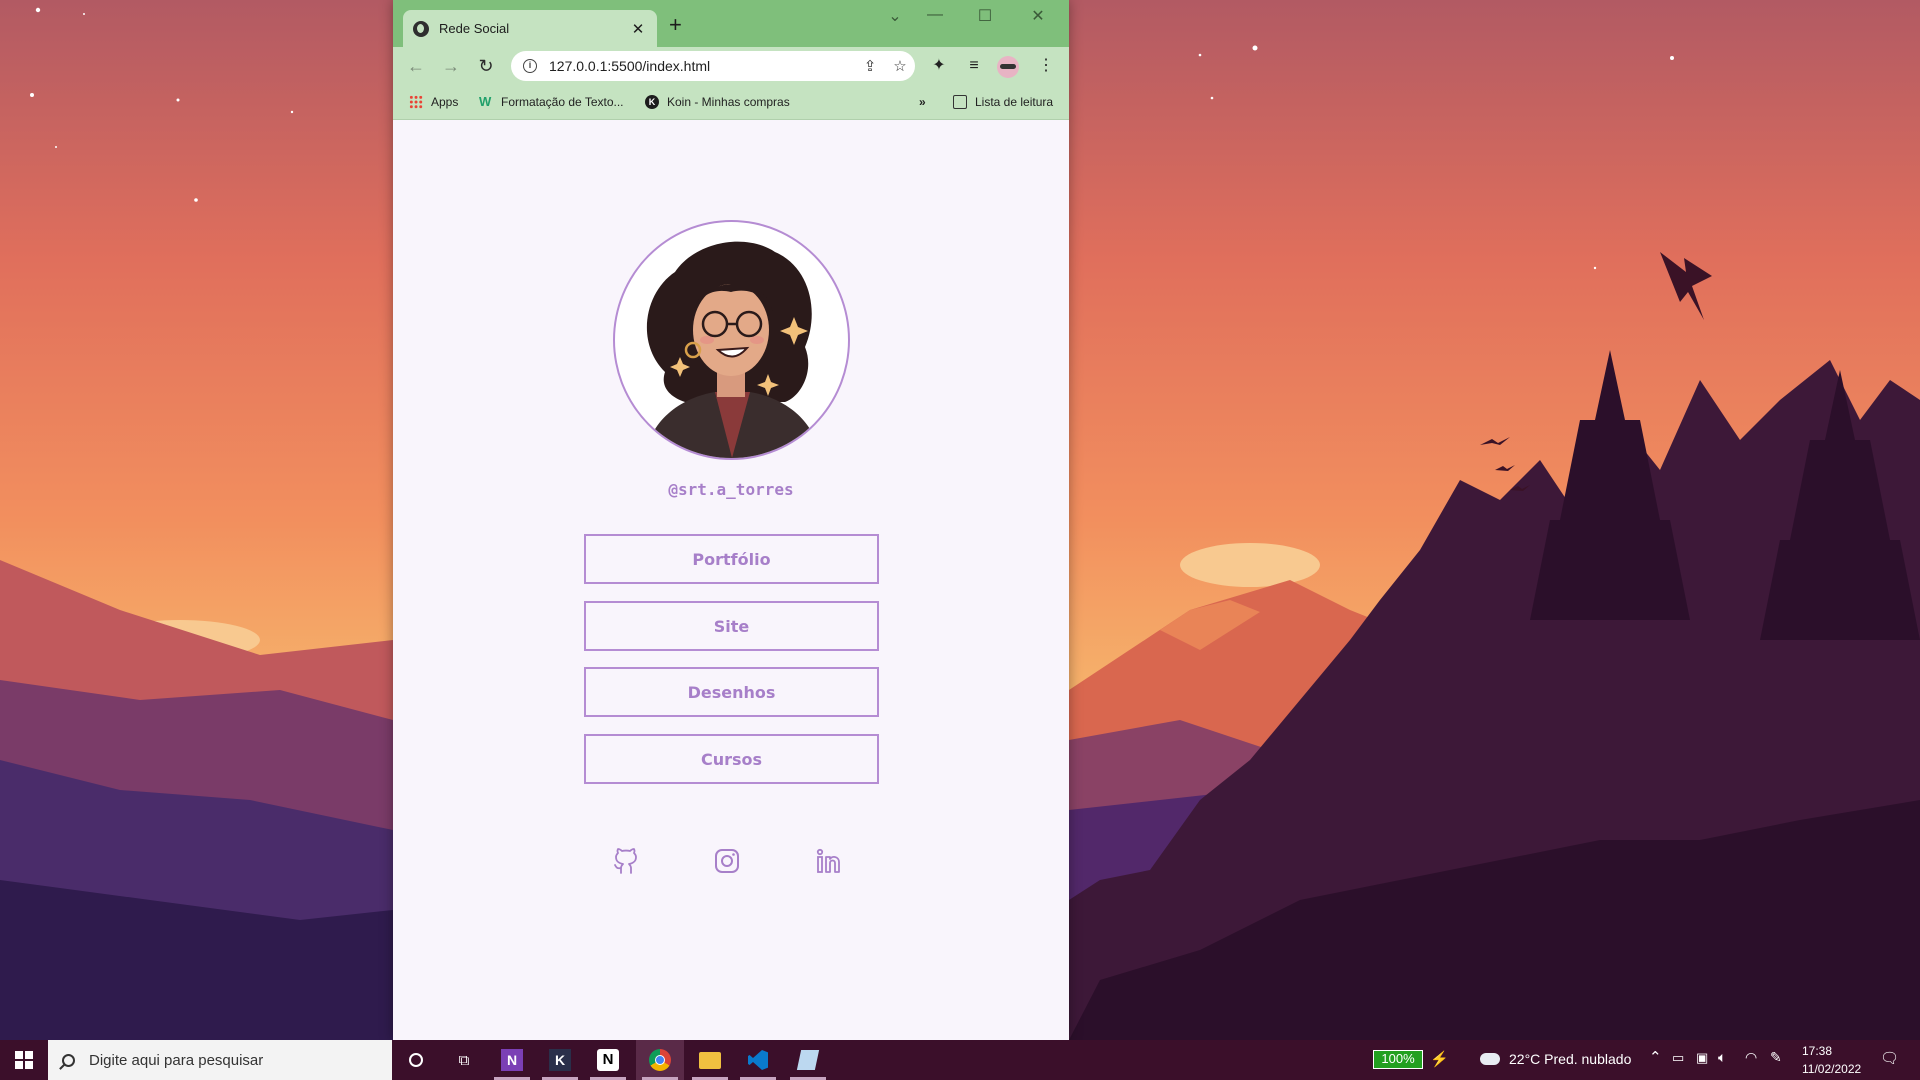 The height and width of the screenshot is (1080, 1920). I want to click on bookmark-label: Koin - Minhas compras, so click(728, 102).